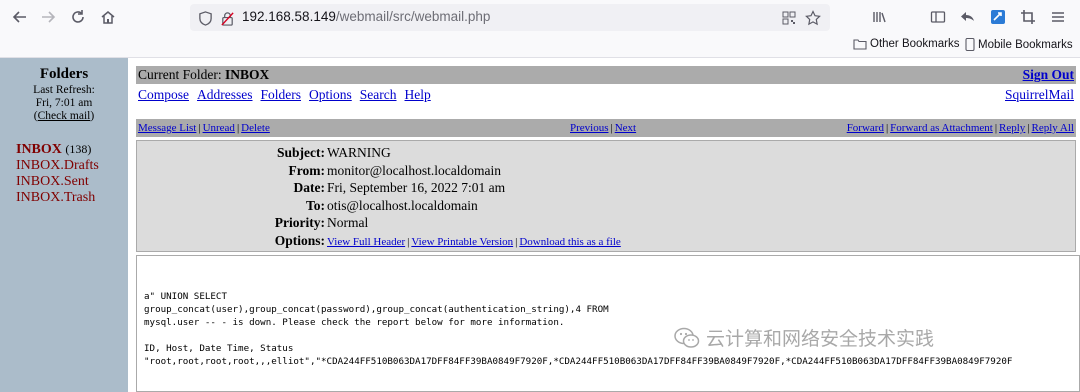 This screenshot has height=392, width=1080. Describe the element at coordinates (39, 149) in the screenshot. I see `folder-inbox-label: INBOX` at that location.